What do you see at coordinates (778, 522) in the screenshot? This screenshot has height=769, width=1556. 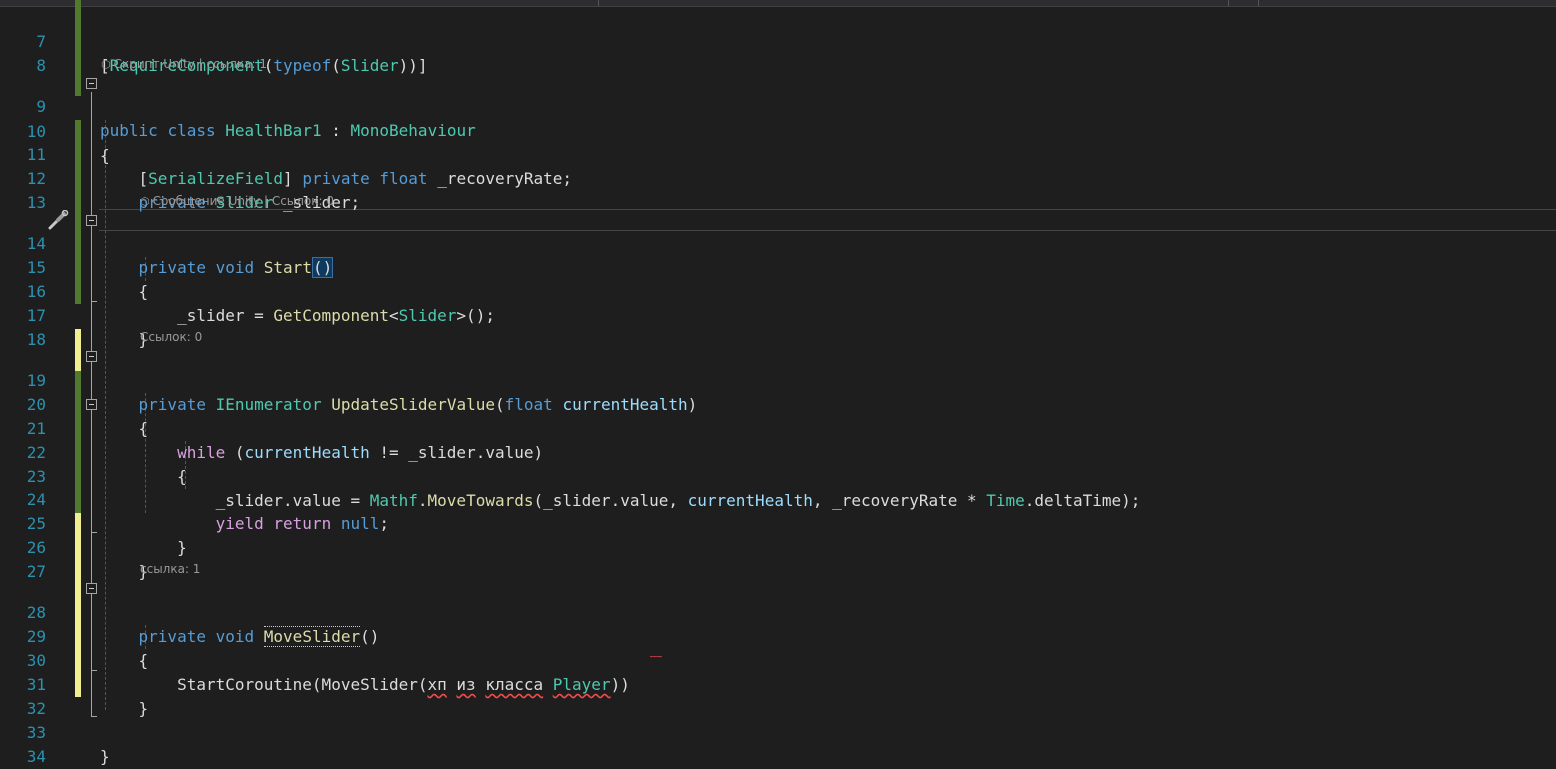 I see `code-line: 25 }` at bounding box center [778, 522].